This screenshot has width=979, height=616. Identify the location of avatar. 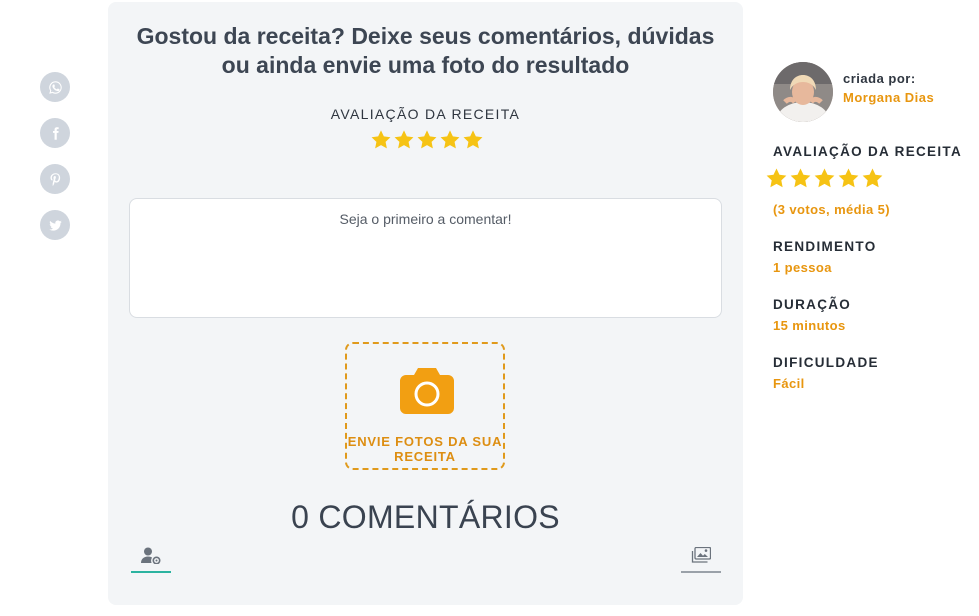
(803, 92).